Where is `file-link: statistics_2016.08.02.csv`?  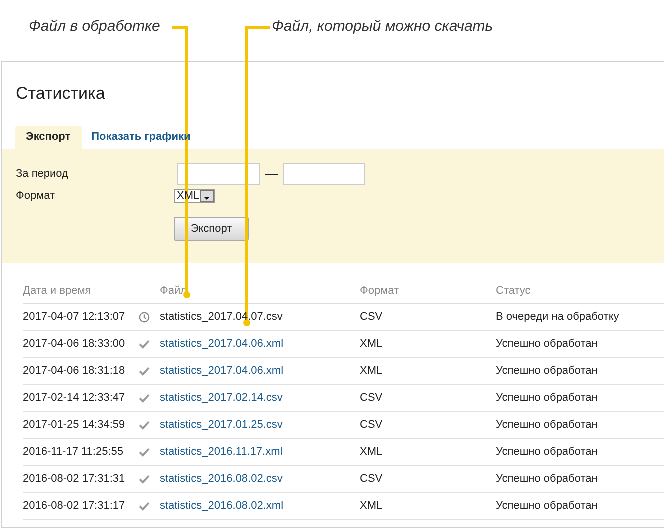
file-link: statistics_2016.08.02.csv is located at coordinates (221, 478).